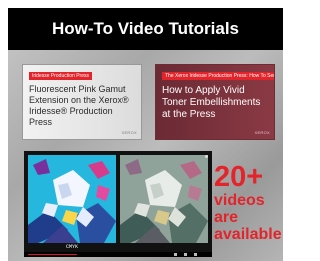  What do you see at coordinates (226, 217) in the screenshot?
I see `callout-line-2: are` at bounding box center [226, 217].